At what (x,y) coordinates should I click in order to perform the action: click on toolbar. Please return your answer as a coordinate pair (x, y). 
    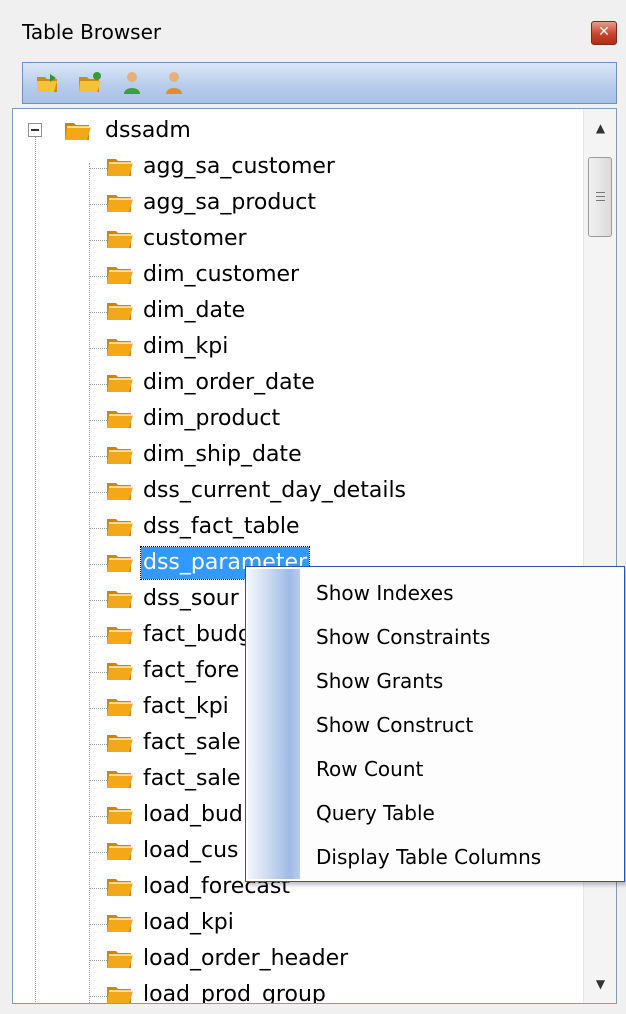
    Looking at the image, I should click on (319, 83).